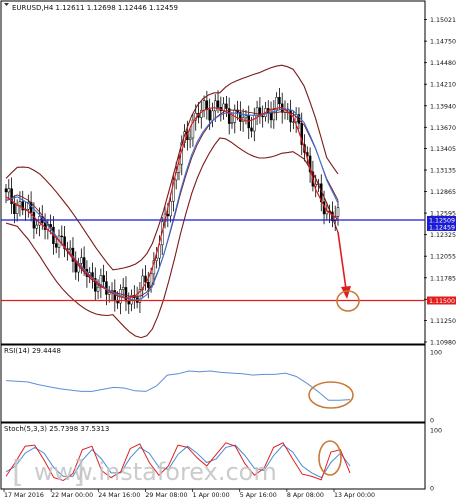 The height and width of the screenshot is (504, 456). I want to click on time-tick-label: 13 Apr 00:00, so click(354, 495).